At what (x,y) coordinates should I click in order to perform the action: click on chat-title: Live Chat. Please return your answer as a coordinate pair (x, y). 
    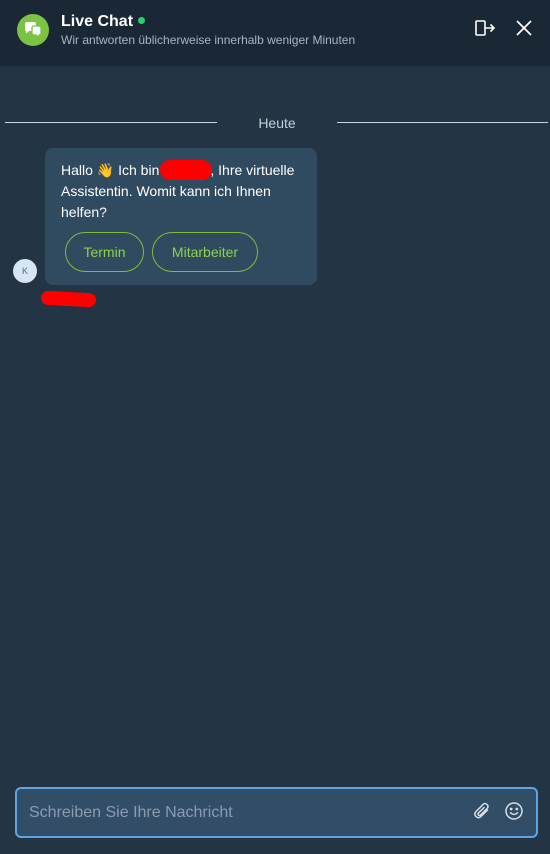
    Looking at the image, I should click on (97, 21).